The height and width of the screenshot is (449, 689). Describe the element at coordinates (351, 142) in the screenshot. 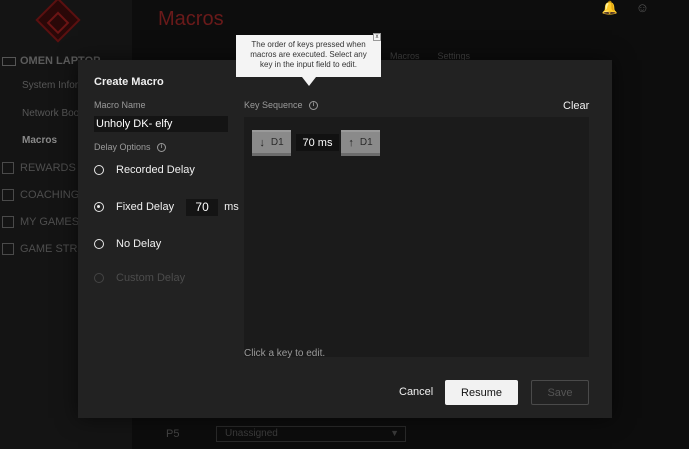

I see `arrow-up-icon: ↑` at that location.